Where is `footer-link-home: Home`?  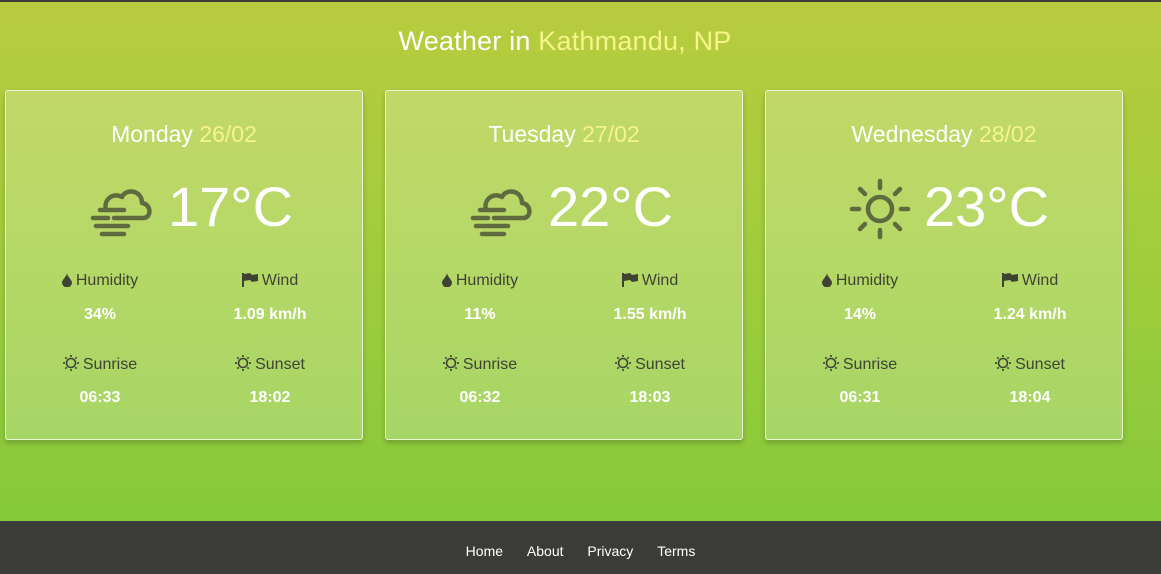 footer-link-home: Home is located at coordinates (484, 551).